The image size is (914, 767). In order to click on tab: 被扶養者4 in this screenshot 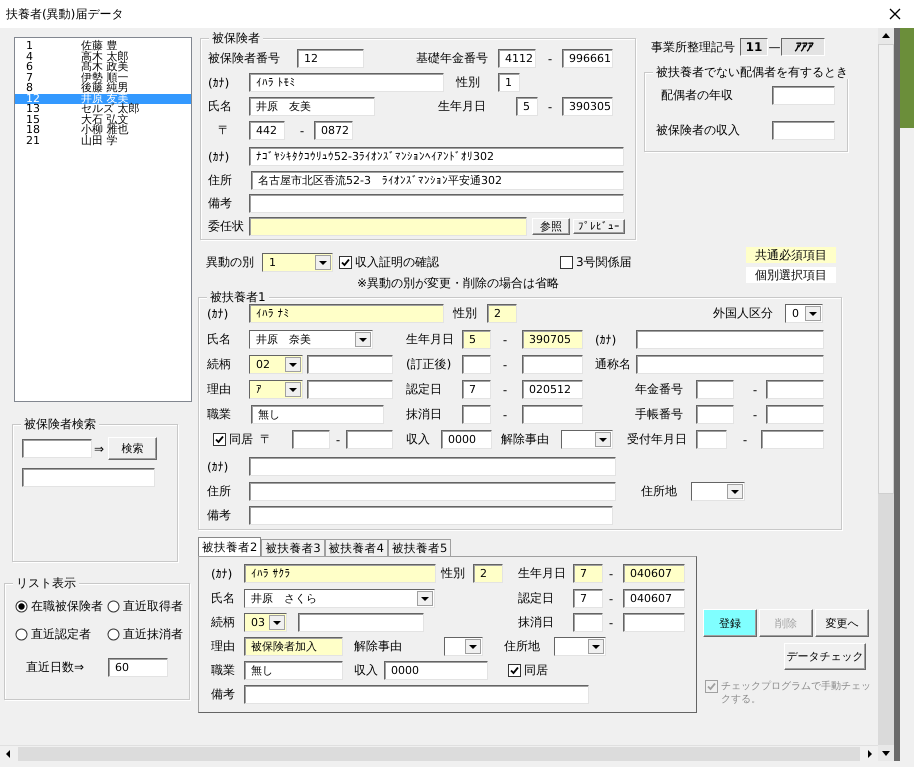, I will do `click(356, 547)`.